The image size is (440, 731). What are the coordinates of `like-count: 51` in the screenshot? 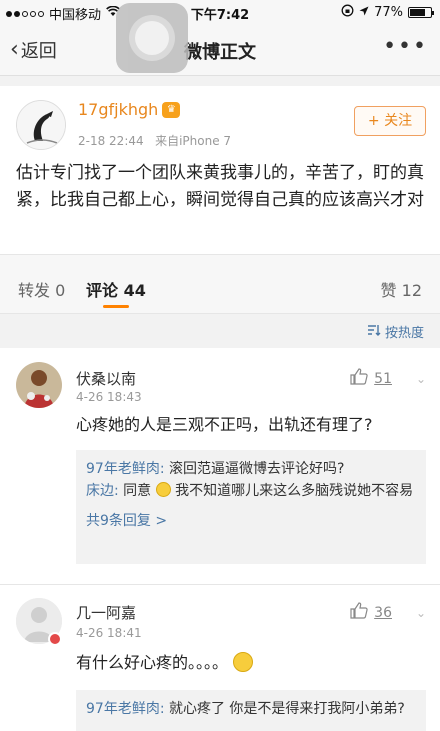 It's located at (383, 378).